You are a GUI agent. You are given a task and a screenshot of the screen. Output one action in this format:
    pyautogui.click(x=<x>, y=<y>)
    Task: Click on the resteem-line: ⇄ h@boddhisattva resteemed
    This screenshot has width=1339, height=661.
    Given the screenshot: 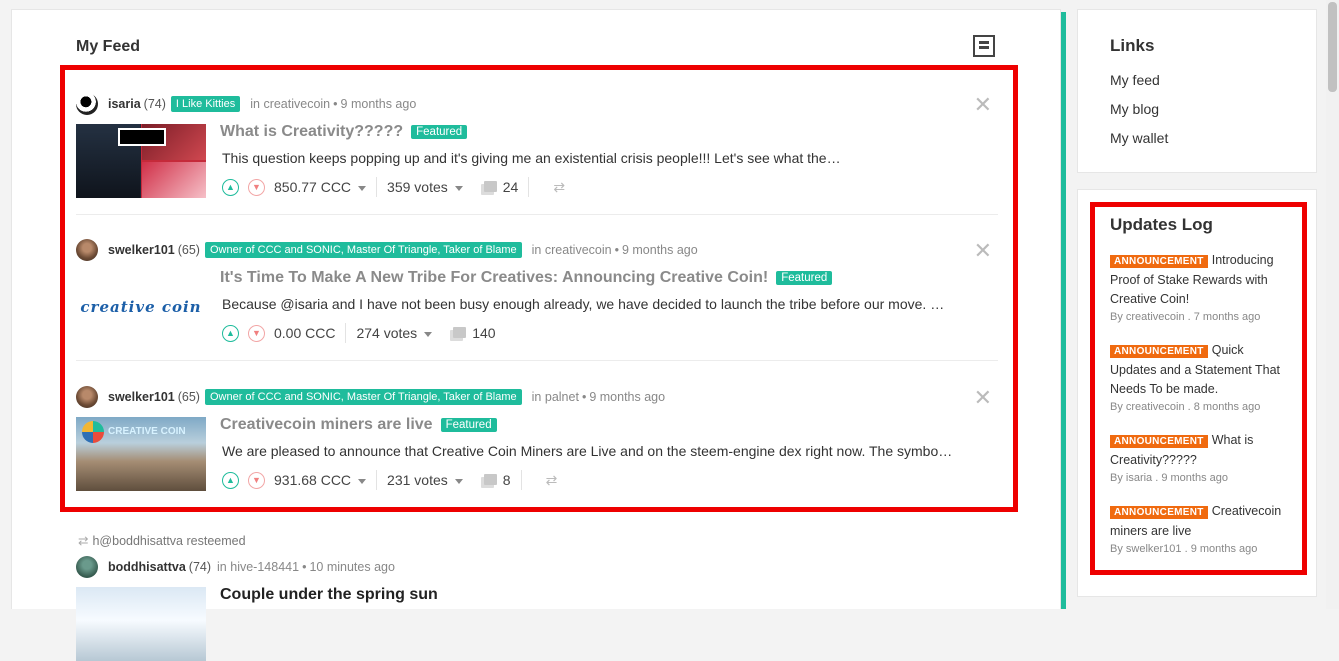 What is the action you would take?
    pyautogui.click(x=162, y=540)
    